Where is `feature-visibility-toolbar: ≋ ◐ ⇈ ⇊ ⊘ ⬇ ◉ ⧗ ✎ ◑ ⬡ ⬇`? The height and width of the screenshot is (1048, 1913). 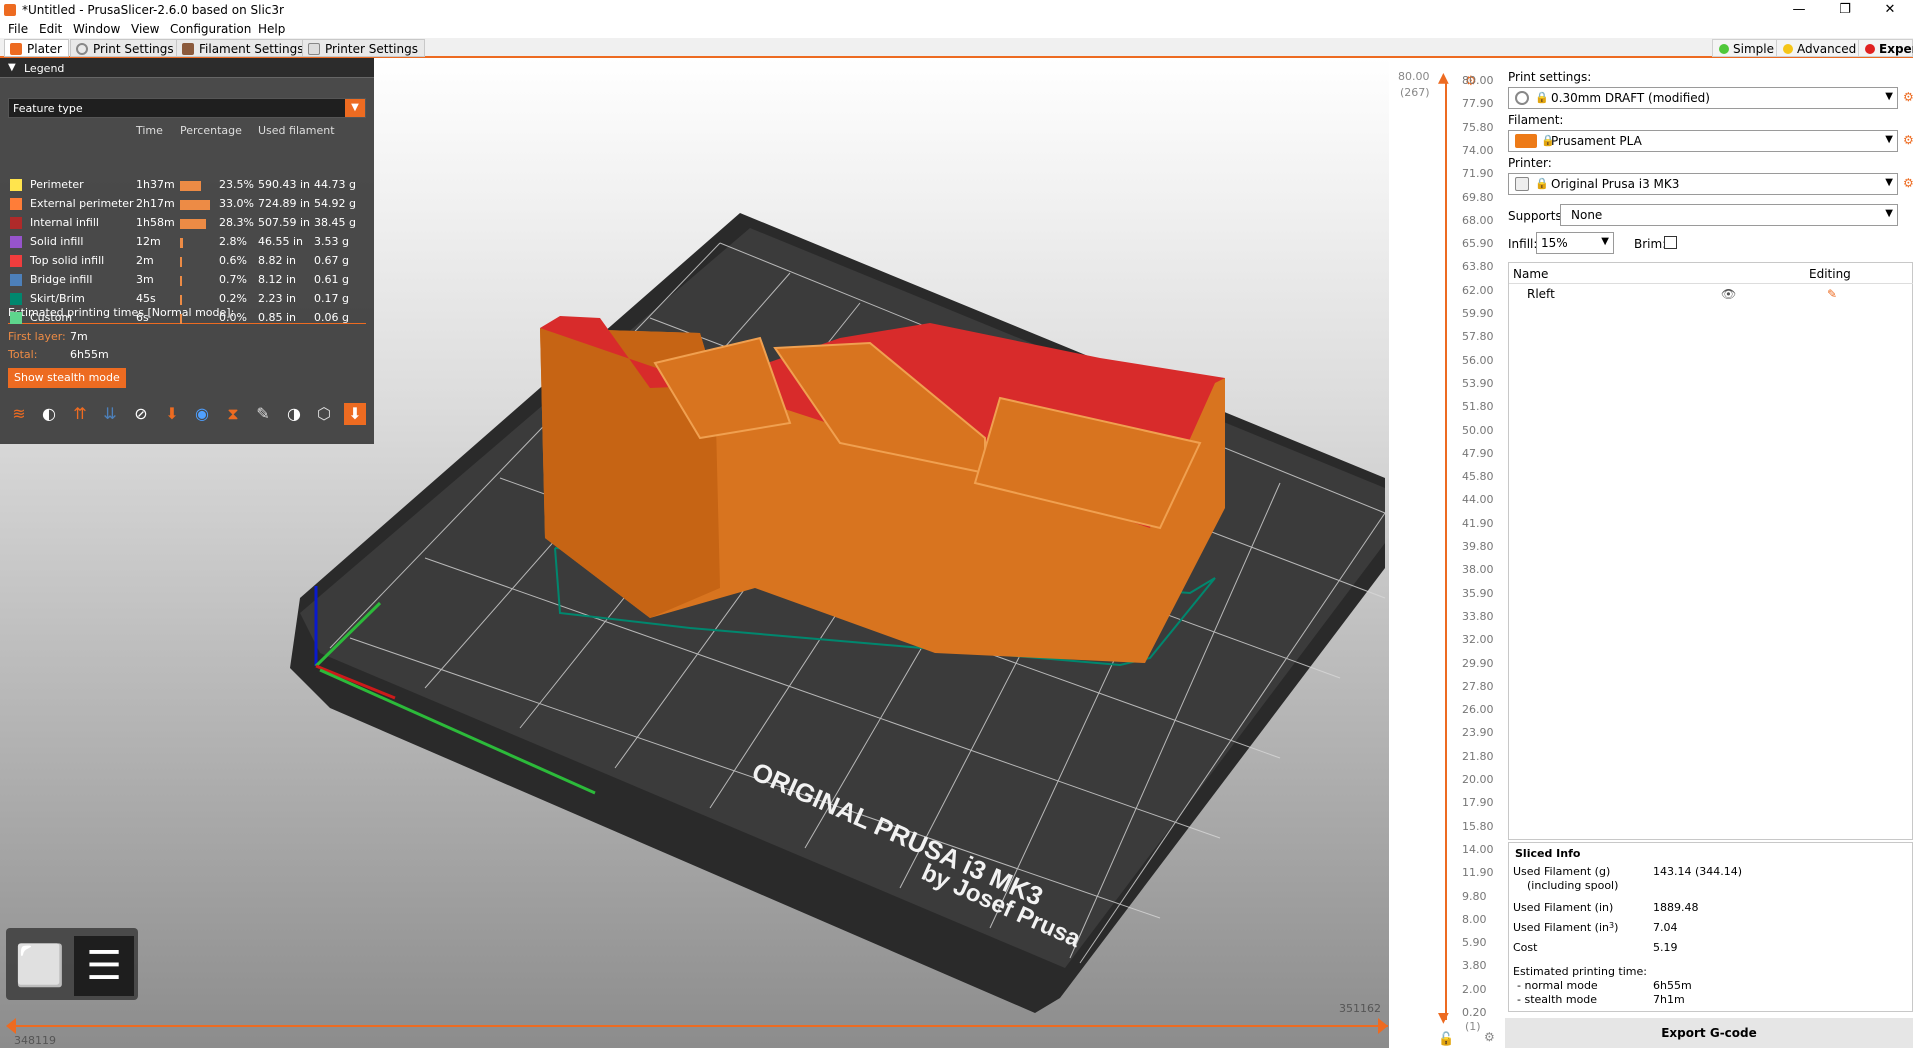
feature-visibility-toolbar: ≋ ◐ ⇈ ⇊ ⊘ ⬇ ◉ ⧗ ✎ ◑ ⬡ ⬇ is located at coordinates (189, 416).